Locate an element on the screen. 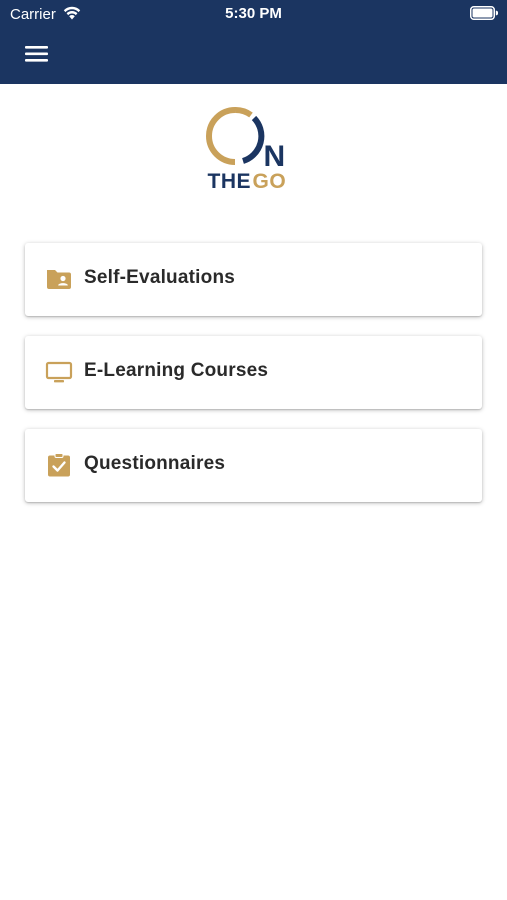 This screenshot has width=507, height=900. menu-card-e-learning-courses: E-Learning Courses is located at coordinates (253, 372).